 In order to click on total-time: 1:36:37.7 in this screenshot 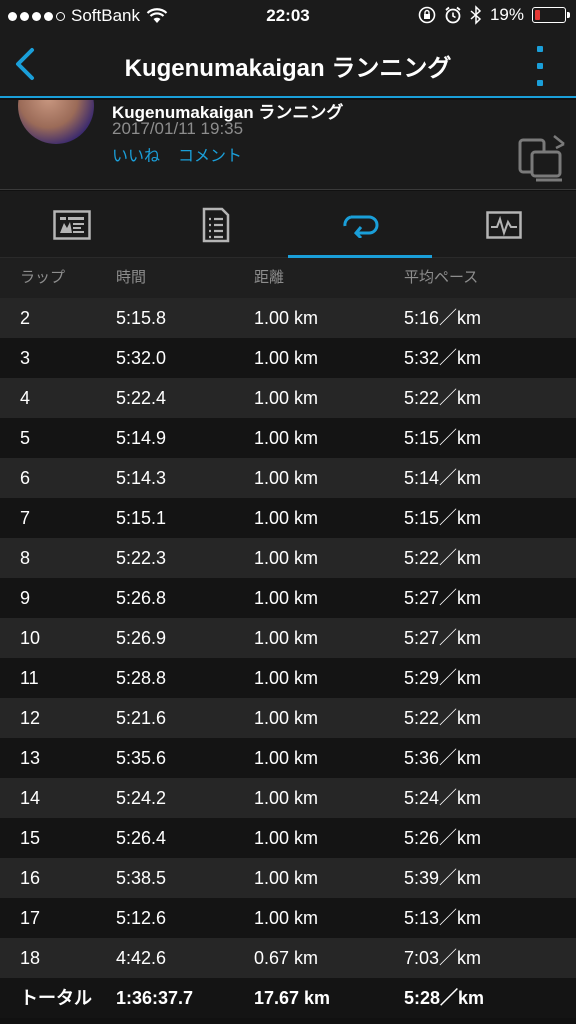, I will do `click(155, 998)`.